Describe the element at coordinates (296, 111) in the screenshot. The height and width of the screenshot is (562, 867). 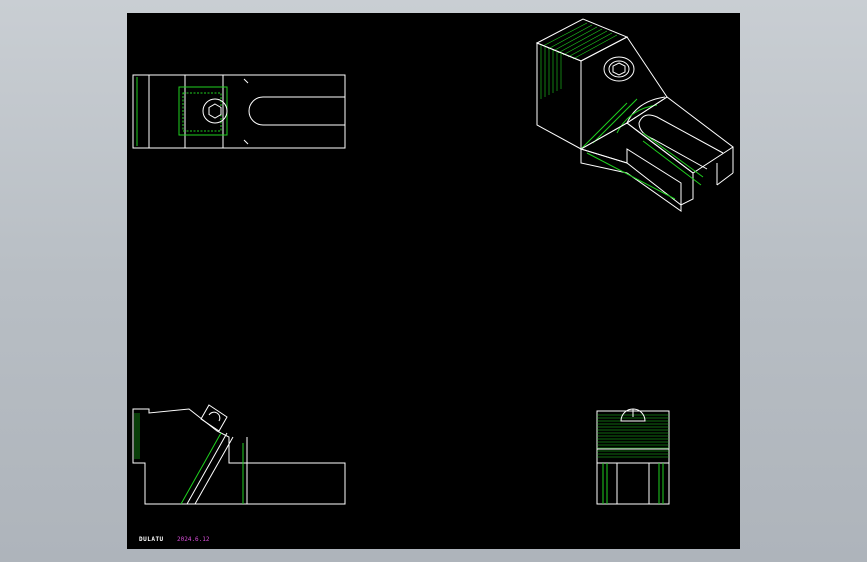
I see `top-view-slot` at that location.